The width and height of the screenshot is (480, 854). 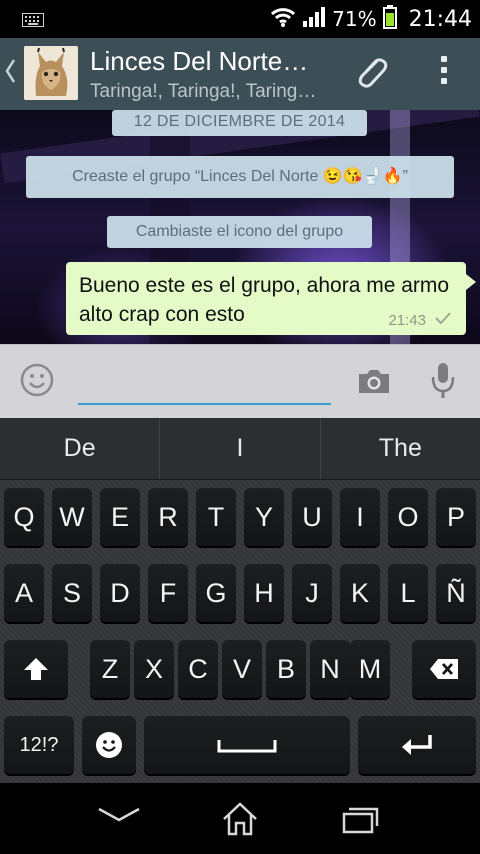 What do you see at coordinates (204, 383) in the screenshot?
I see `message-input` at bounding box center [204, 383].